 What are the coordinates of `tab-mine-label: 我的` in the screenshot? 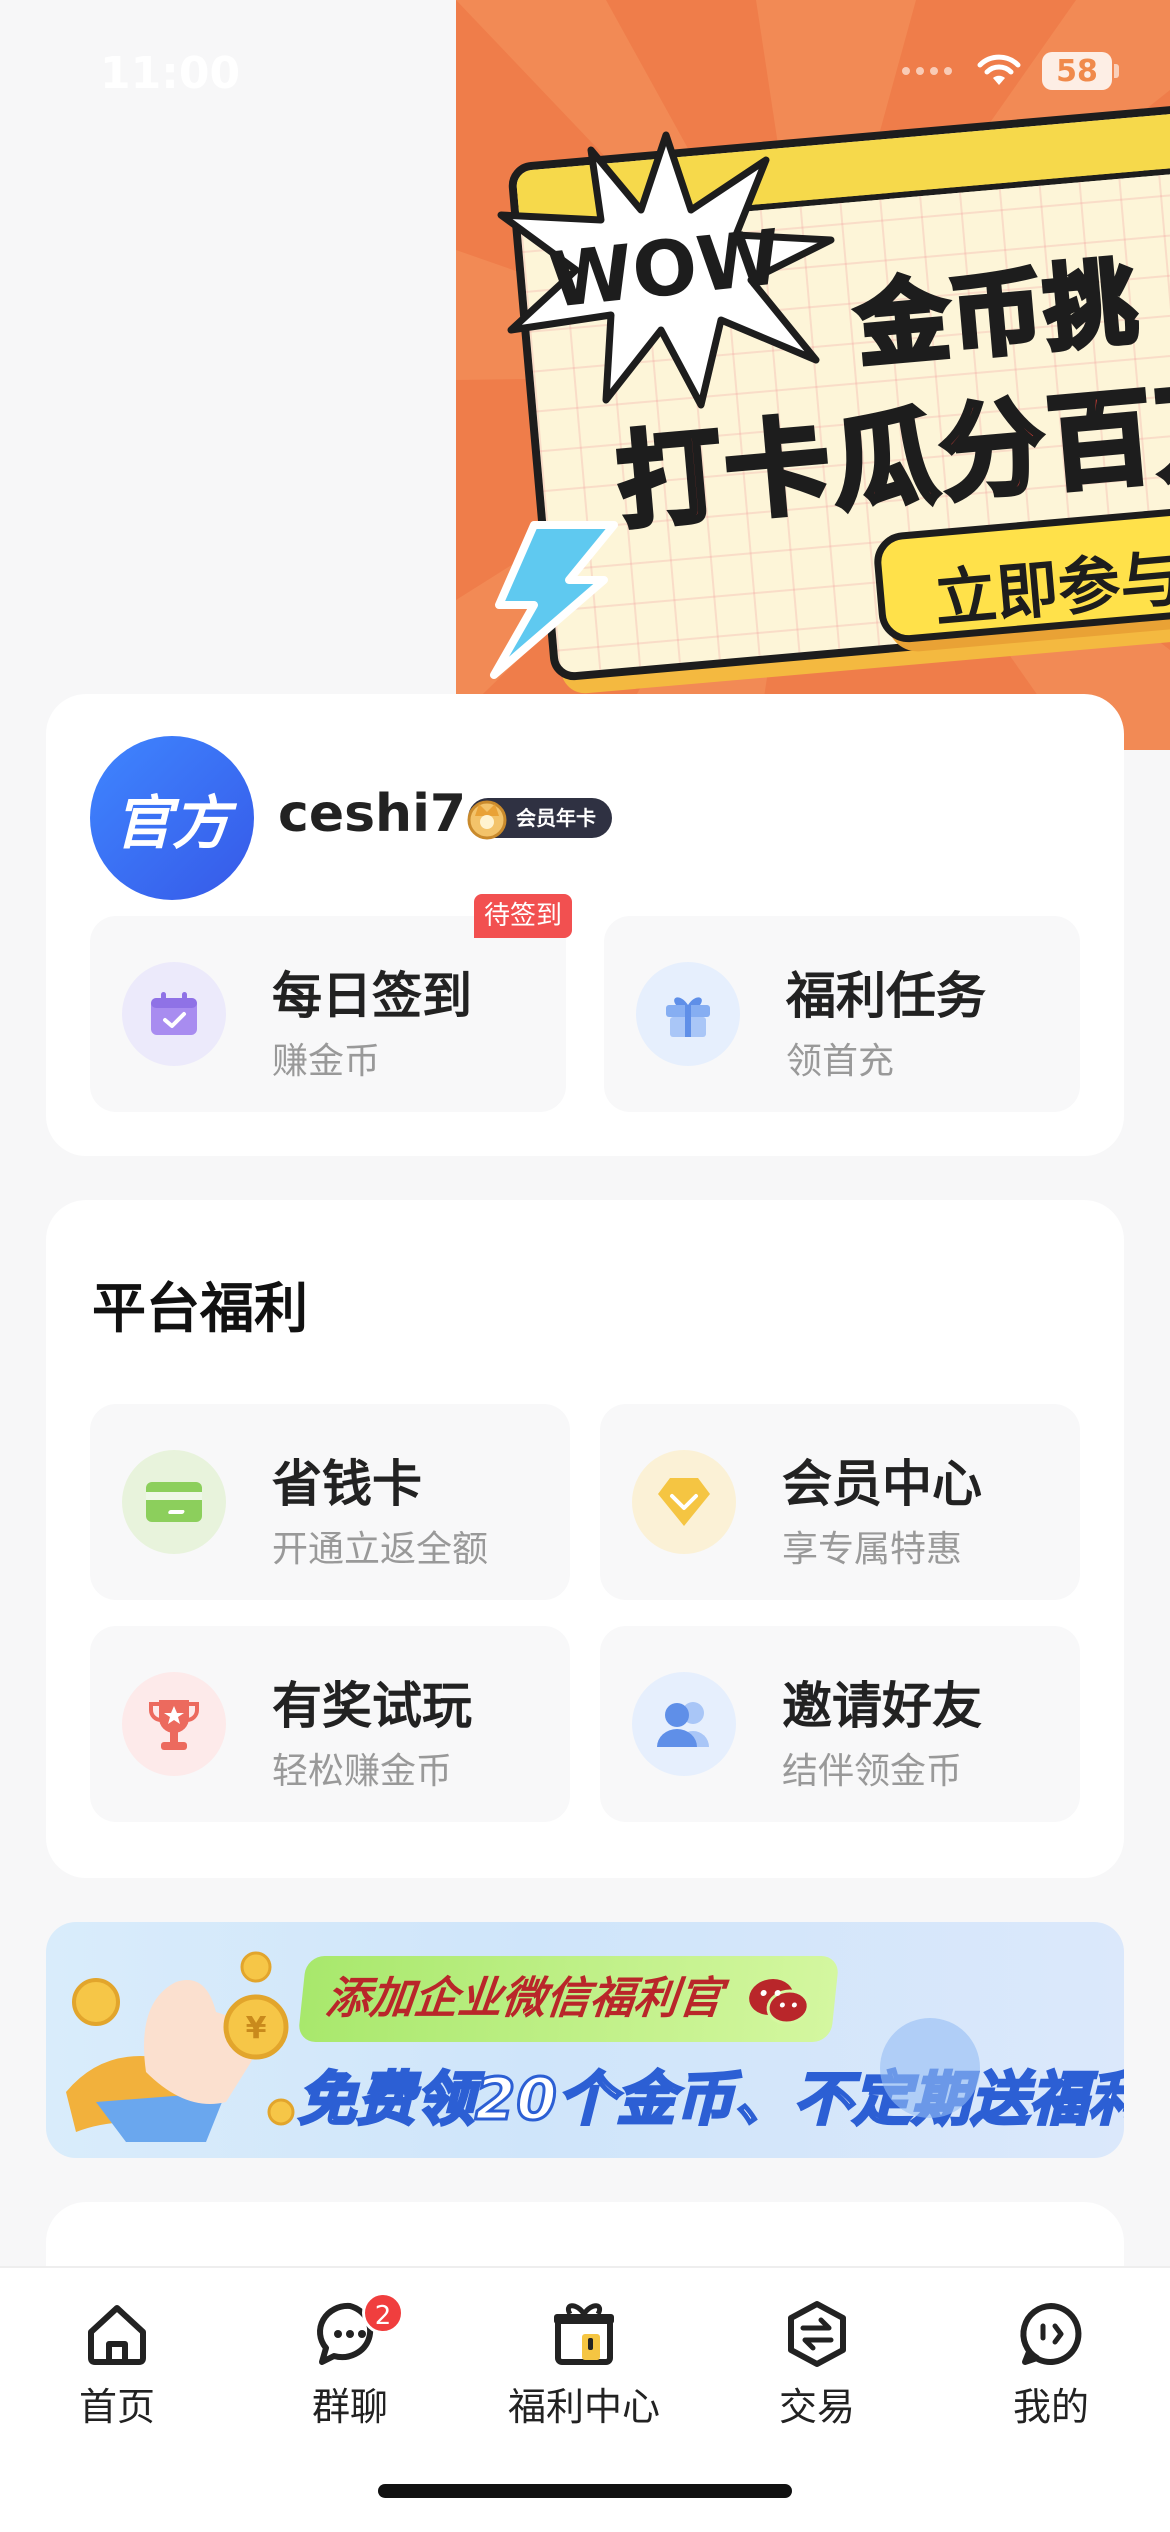 It's located at (1050, 2407).